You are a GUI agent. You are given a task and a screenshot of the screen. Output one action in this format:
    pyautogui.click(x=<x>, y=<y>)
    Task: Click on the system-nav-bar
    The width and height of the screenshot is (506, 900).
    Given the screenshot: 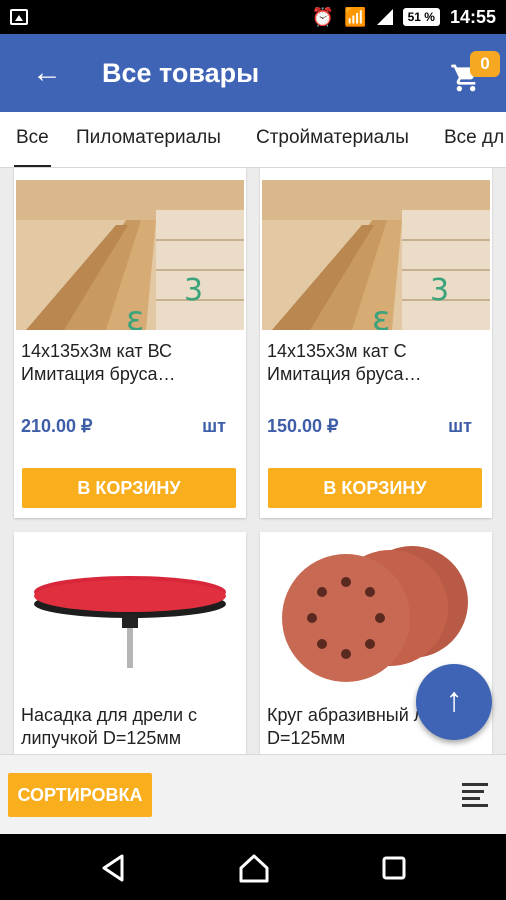 What is the action you would take?
    pyautogui.click(x=253, y=867)
    